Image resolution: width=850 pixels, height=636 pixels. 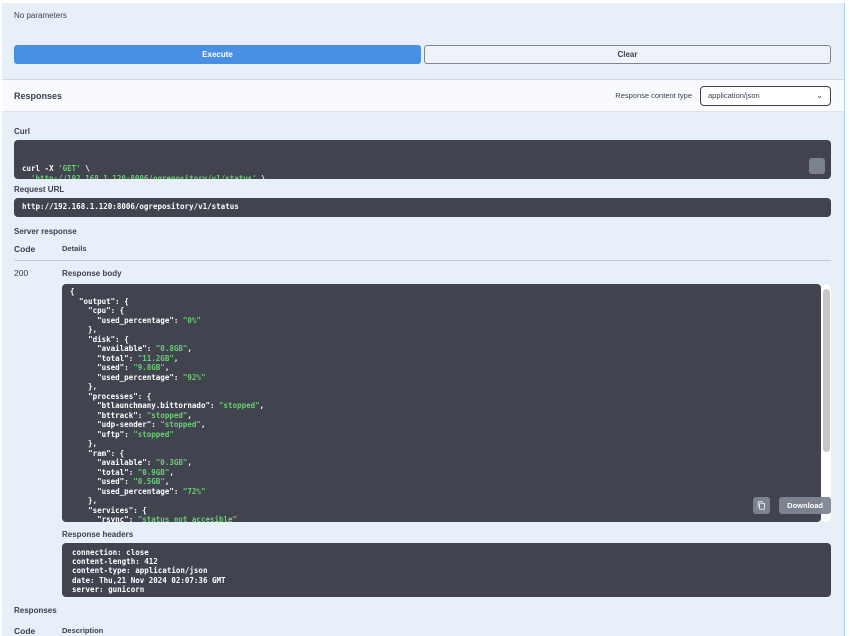 I want to click on server-response-table-header: Code Details, so click(x=422, y=252).